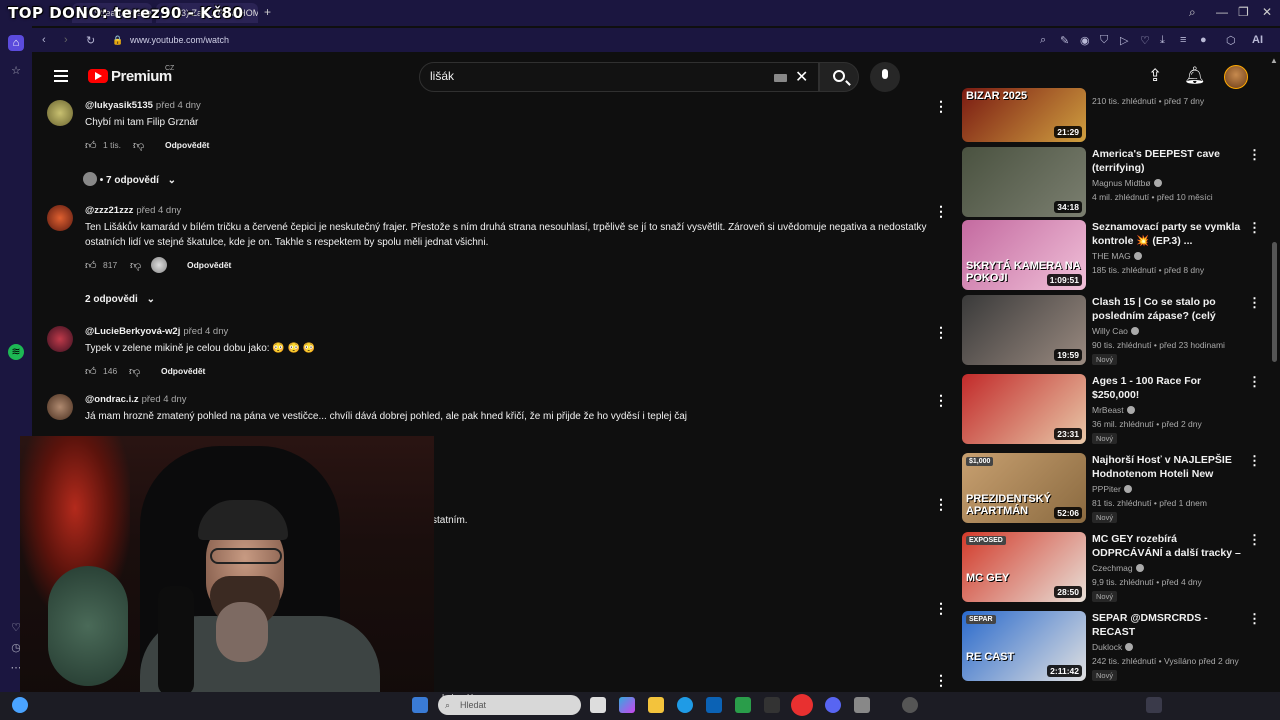  What do you see at coordinates (1024, 488) in the screenshot?
I see `video-thumbnail: $1,000 PREZIDENTSKÝ APARTMÁN 52:06` at bounding box center [1024, 488].